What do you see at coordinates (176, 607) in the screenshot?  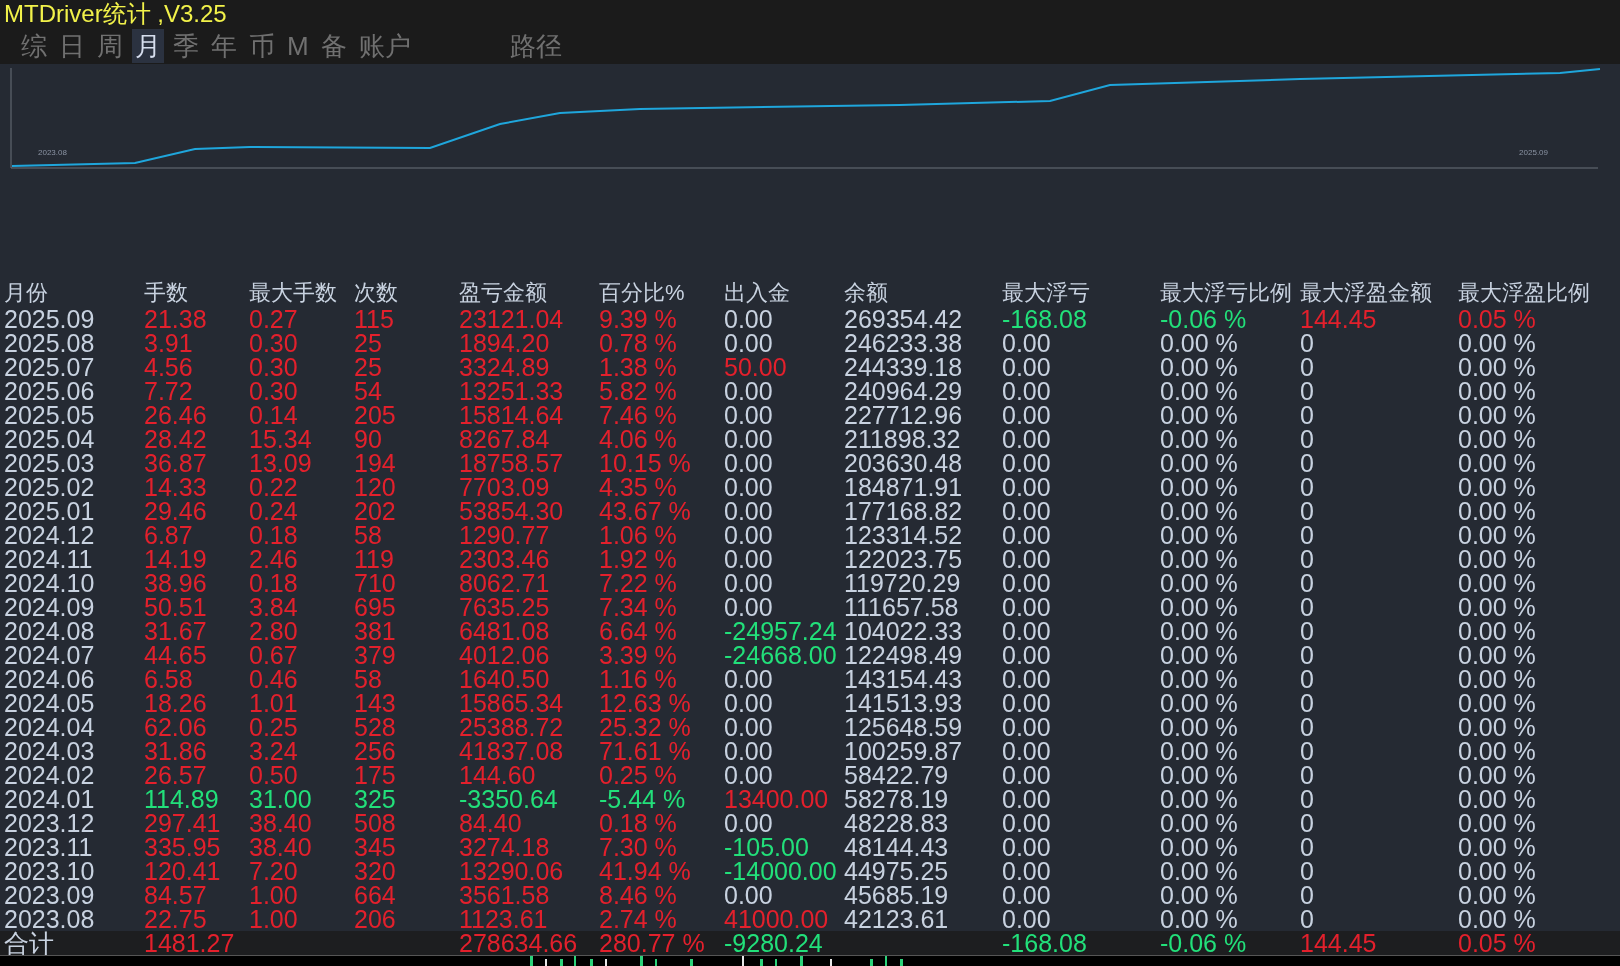 I see `table-cell-text: 50.51` at bounding box center [176, 607].